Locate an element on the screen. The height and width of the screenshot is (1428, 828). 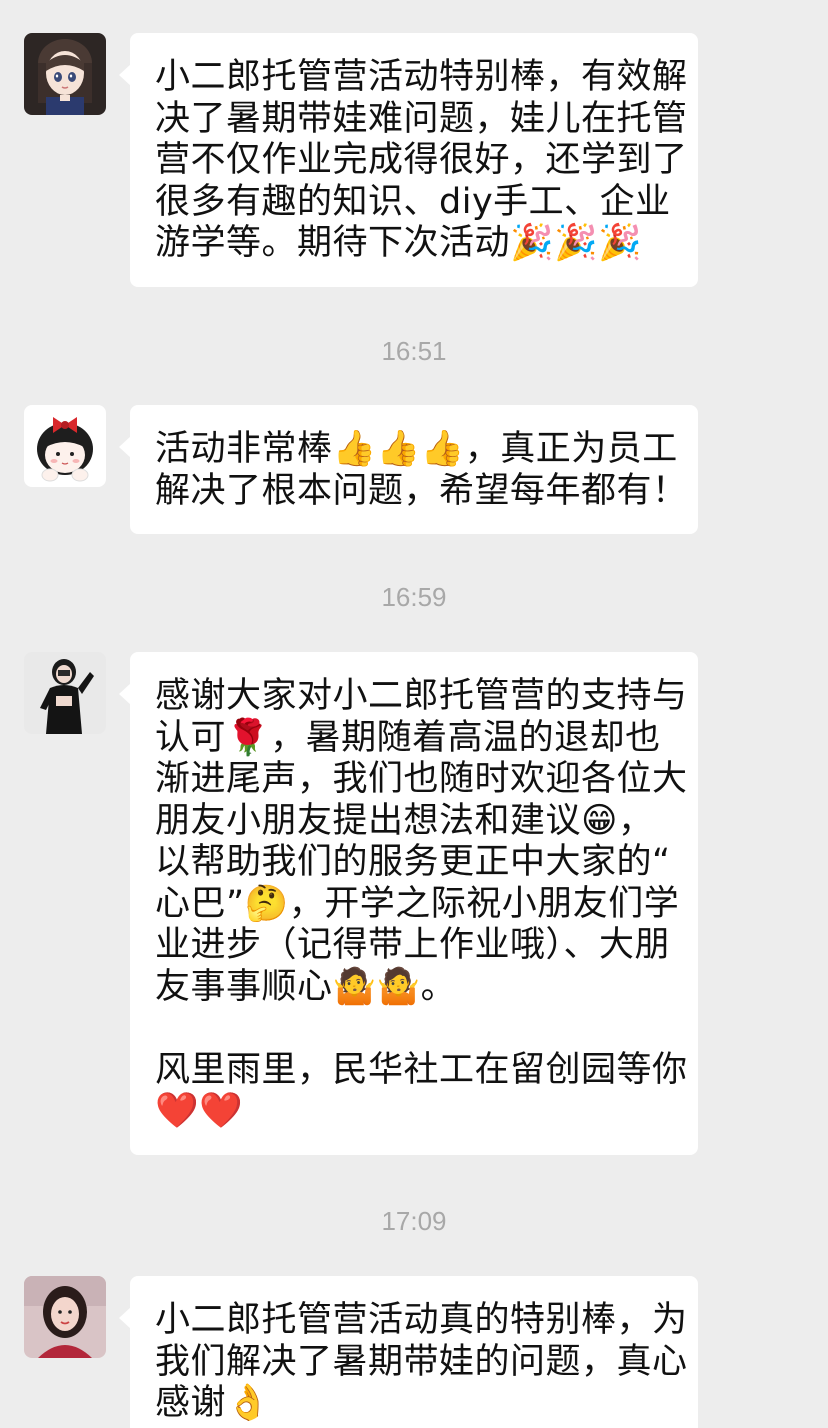
message-line: 游学等。期待下次活动🎉🎉🎉 is located at coordinates (399, 243).